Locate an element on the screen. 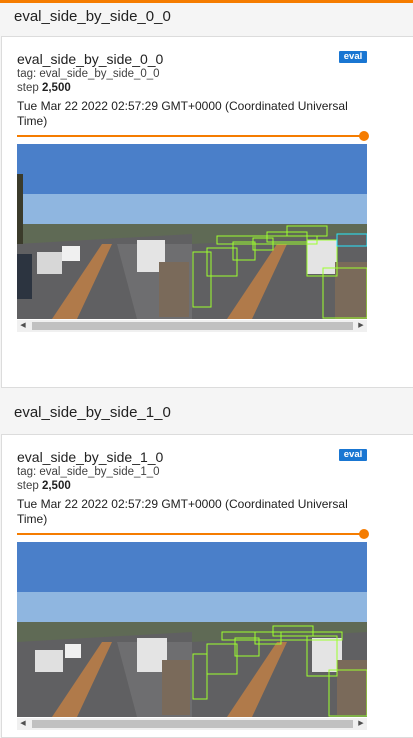 The height and width of the screenshot is (738, 413). section-header: eval_side_by_side_1_0 is located at coordinates (206, 414).